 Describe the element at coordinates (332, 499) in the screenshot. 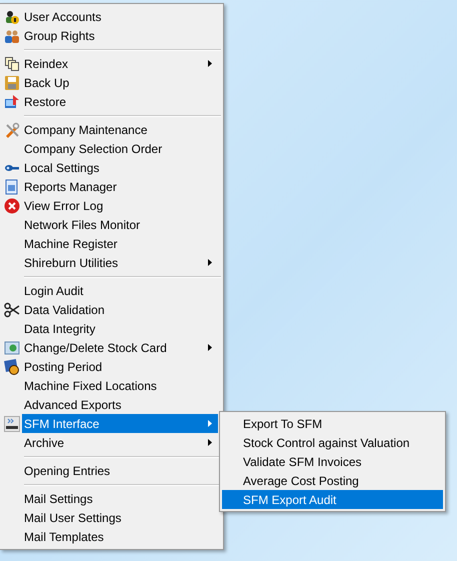

I see `menu-item: SFM Export Audit` at that location.